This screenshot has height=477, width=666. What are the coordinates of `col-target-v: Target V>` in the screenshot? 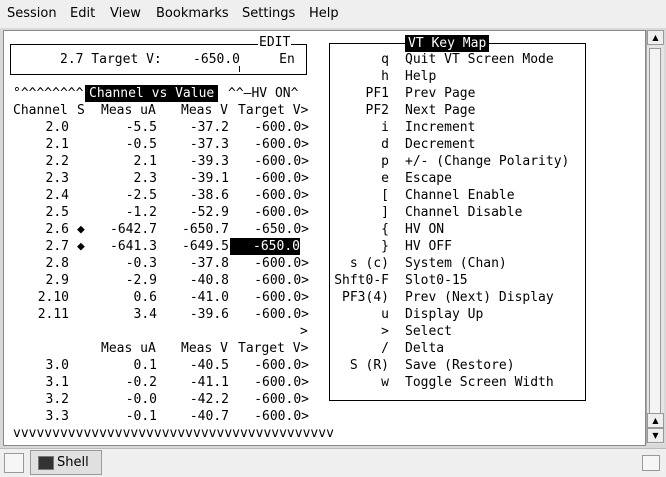 It's located at (273, 110).